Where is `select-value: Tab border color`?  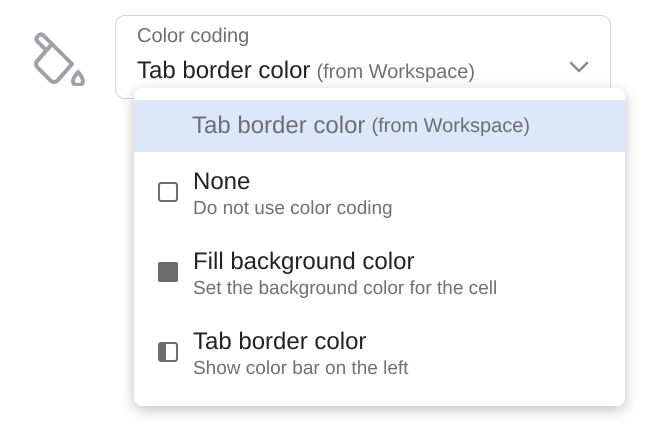
select-value: Tab border color is located at coordinates (223, 71).